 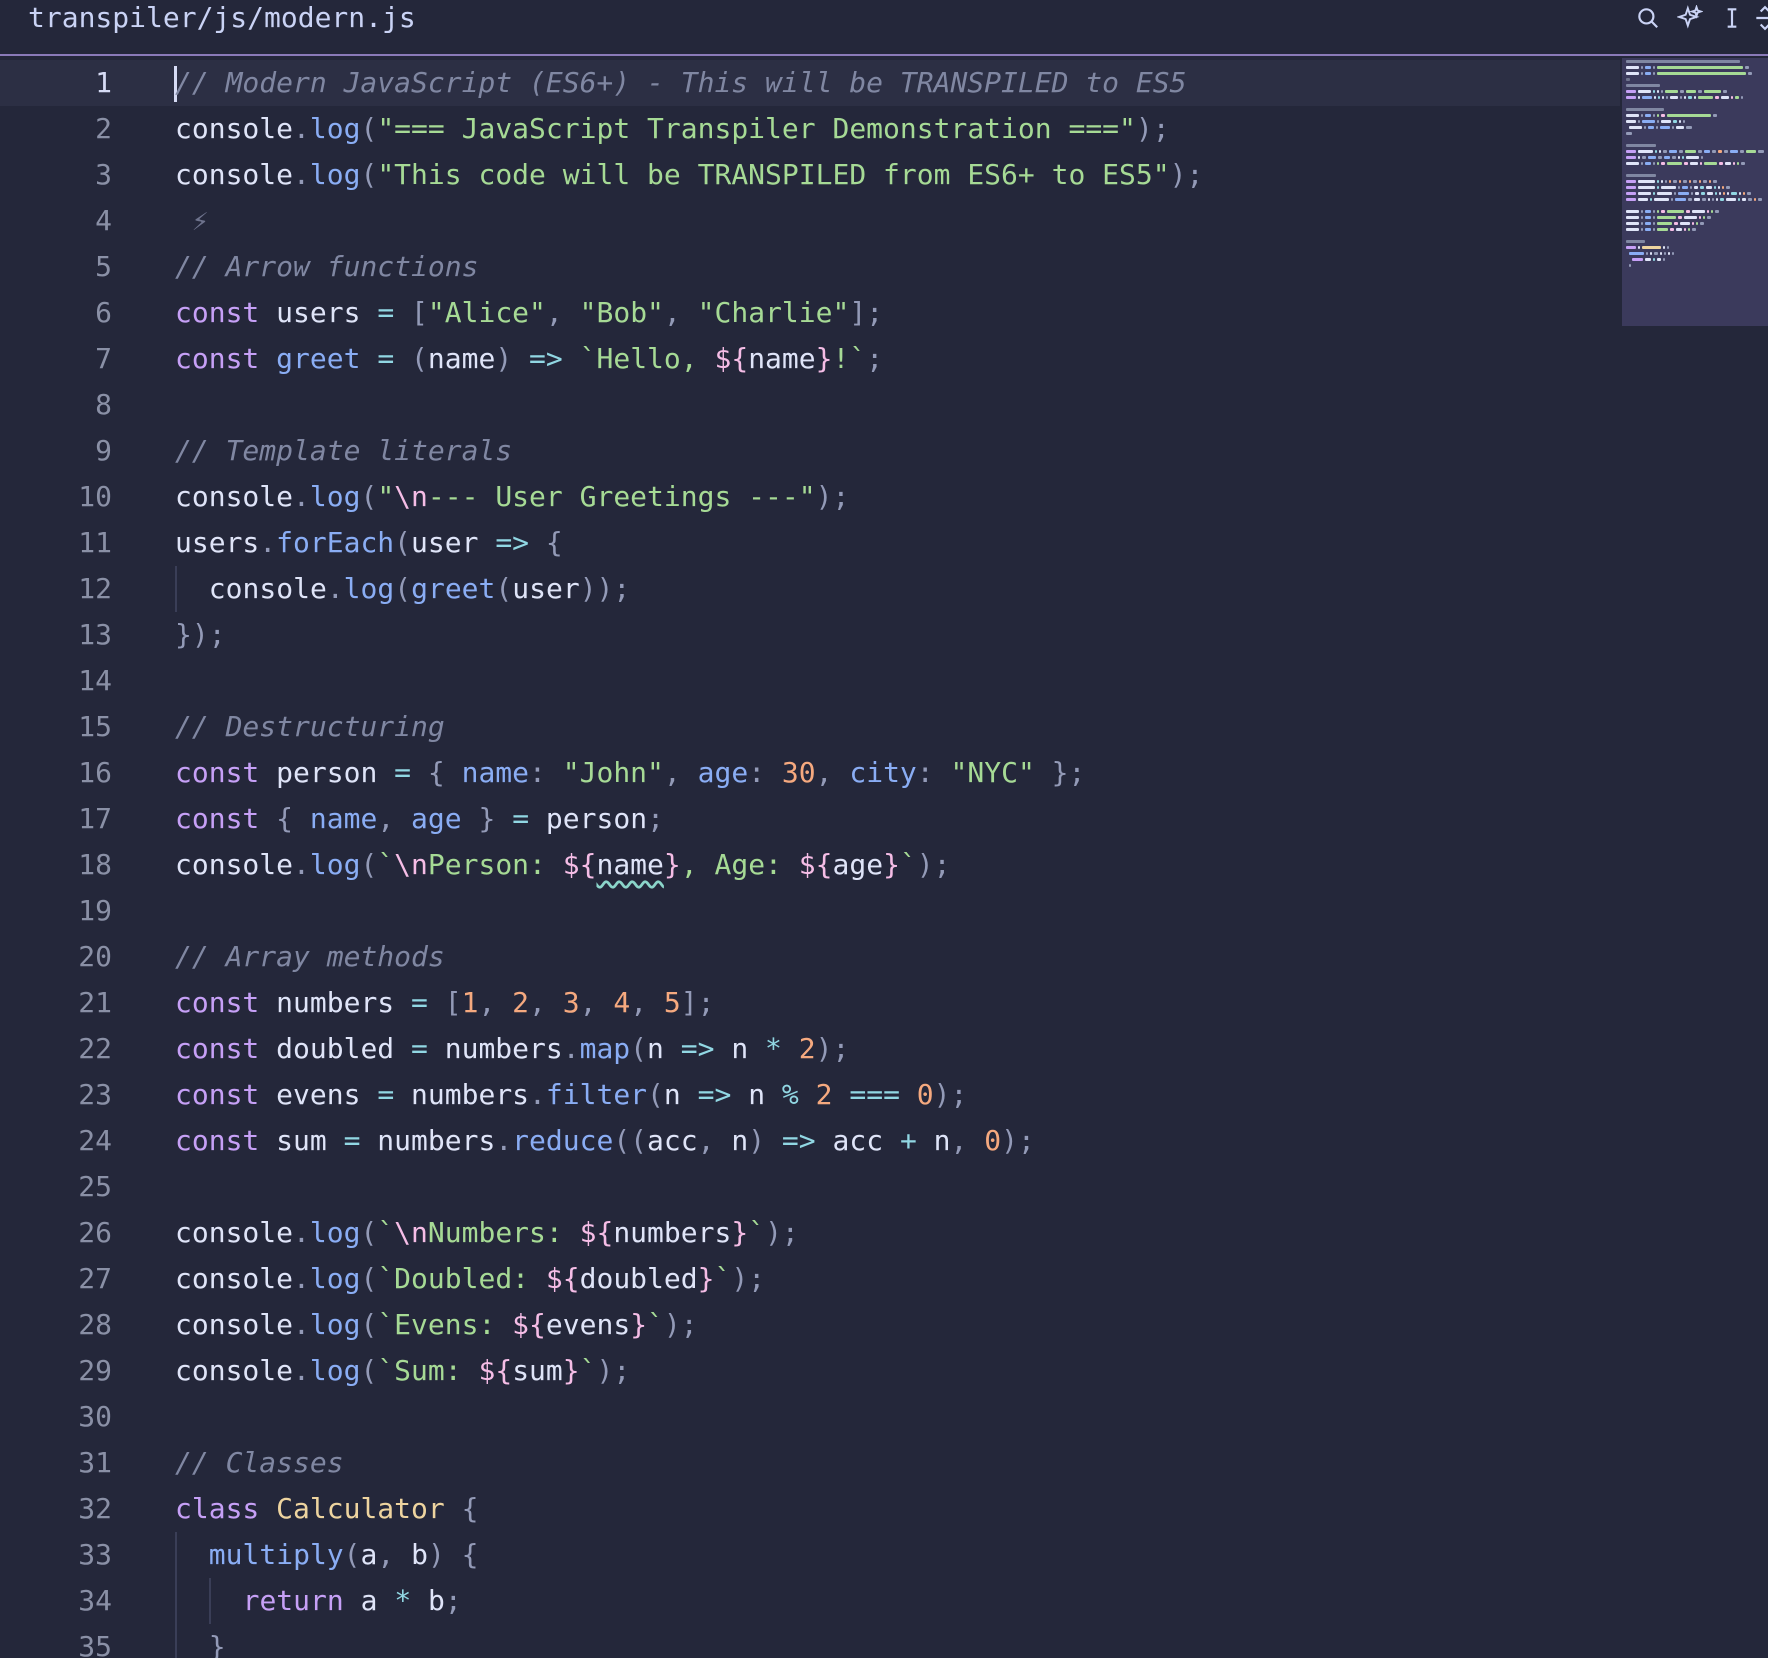 I want to click on code-text: ⚡, so click(x=192, y=221).